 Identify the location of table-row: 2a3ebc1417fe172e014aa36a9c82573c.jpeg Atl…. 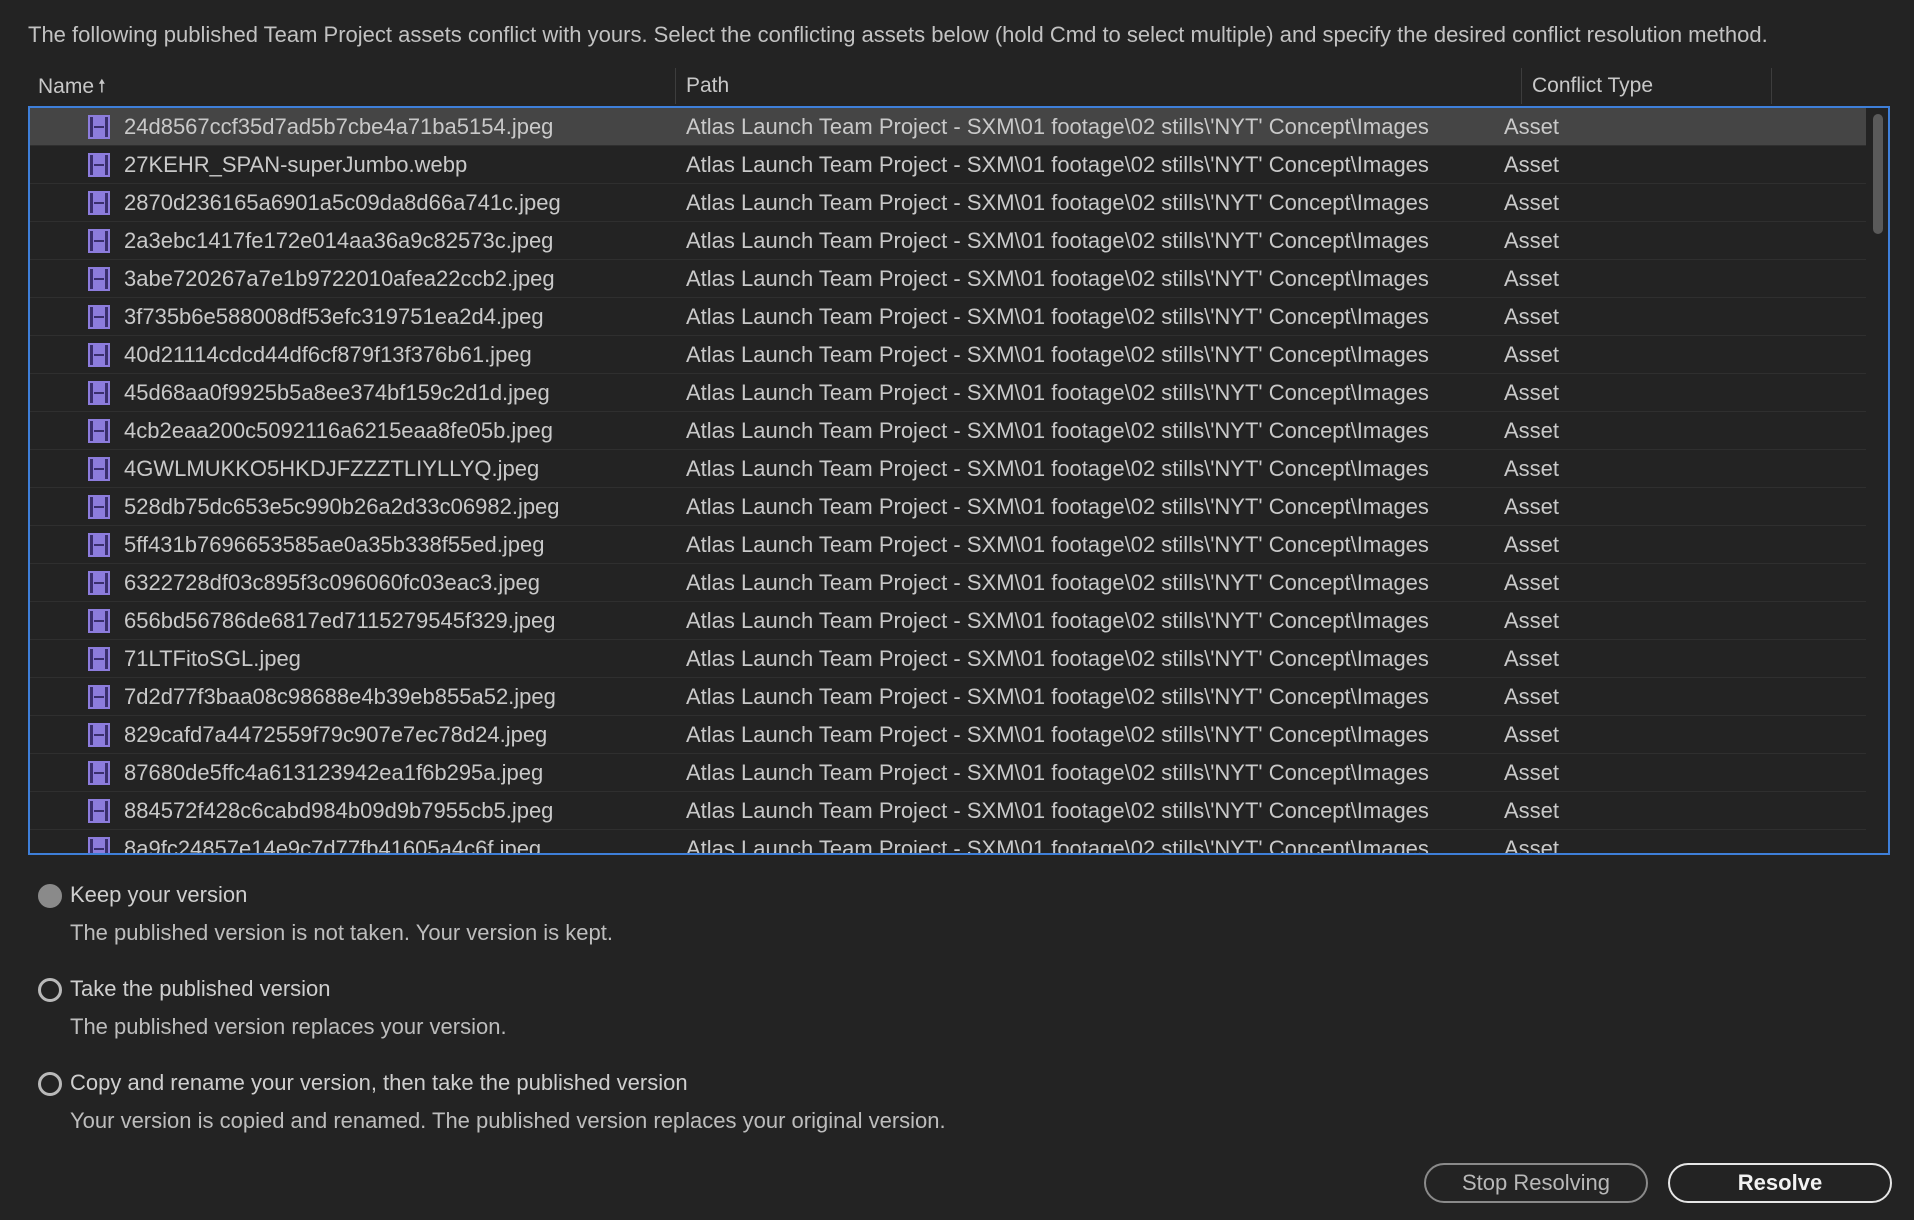
(948, 241).